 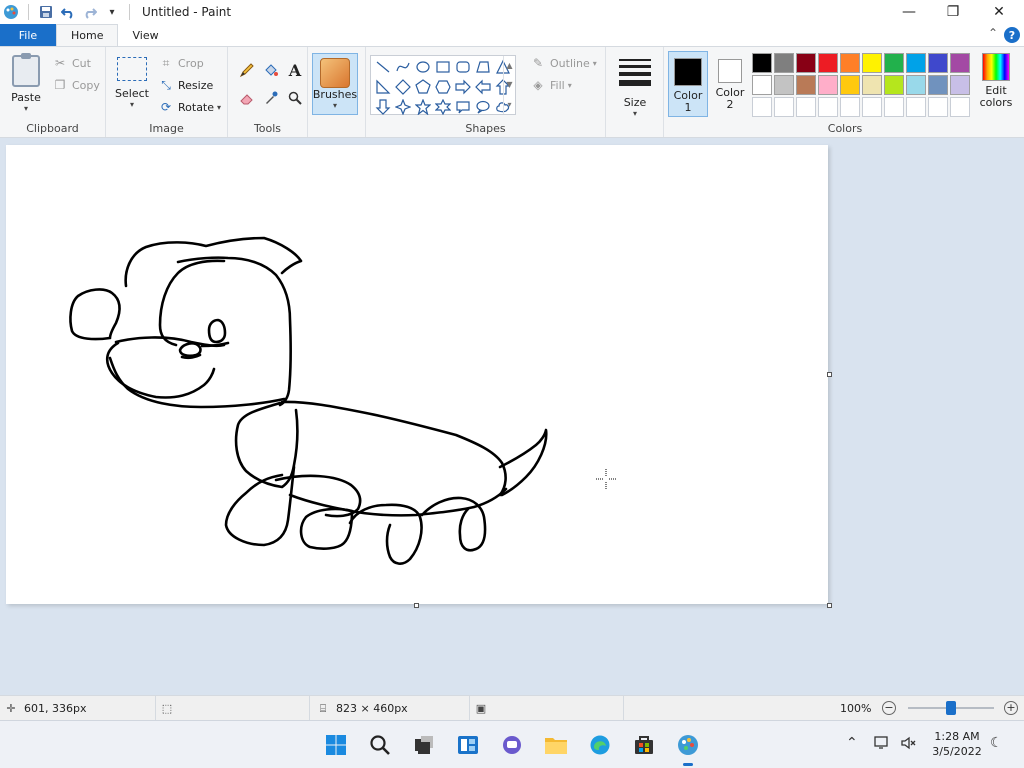 What do you see at coordinates (443, 87) in the screenshot?
I see `hexagon-shape-icon` at bounding box center [443, 87].